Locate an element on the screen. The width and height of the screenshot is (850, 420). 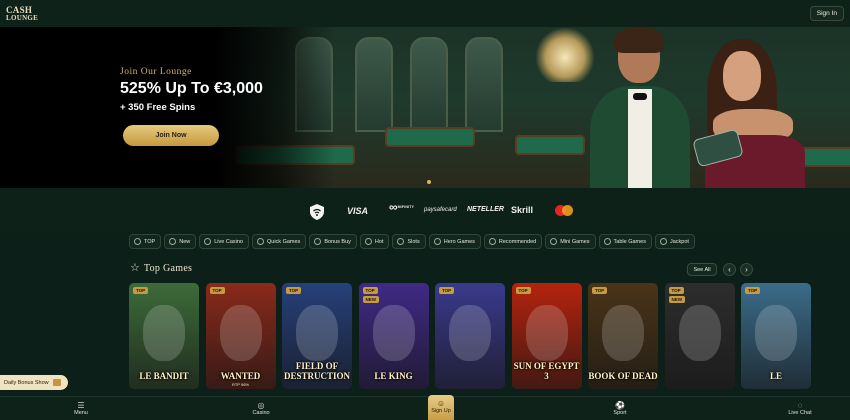
casino-chip-icon: ◎ is located at coordinates (261, 405).